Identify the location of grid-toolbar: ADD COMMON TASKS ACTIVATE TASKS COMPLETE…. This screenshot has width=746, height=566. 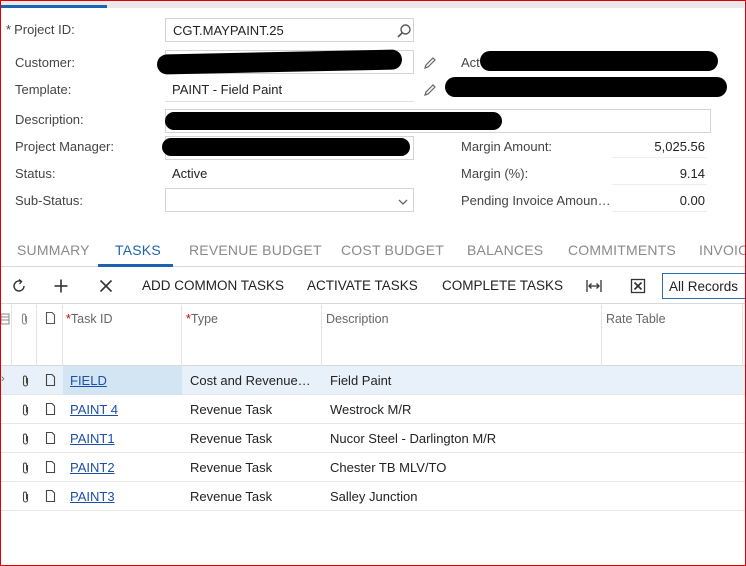
(373, 286).